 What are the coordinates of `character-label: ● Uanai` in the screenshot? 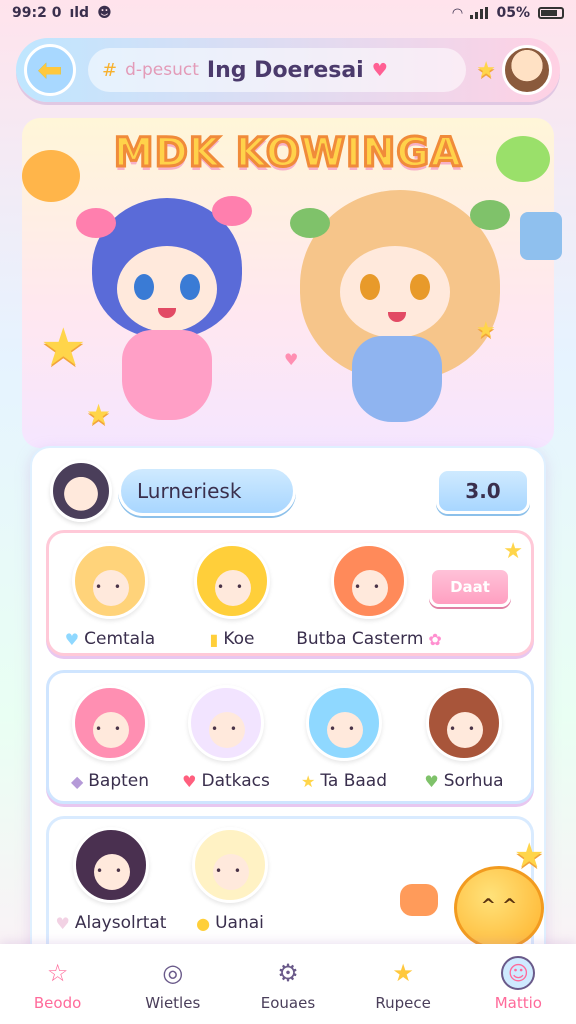 It's located at (230, 923).